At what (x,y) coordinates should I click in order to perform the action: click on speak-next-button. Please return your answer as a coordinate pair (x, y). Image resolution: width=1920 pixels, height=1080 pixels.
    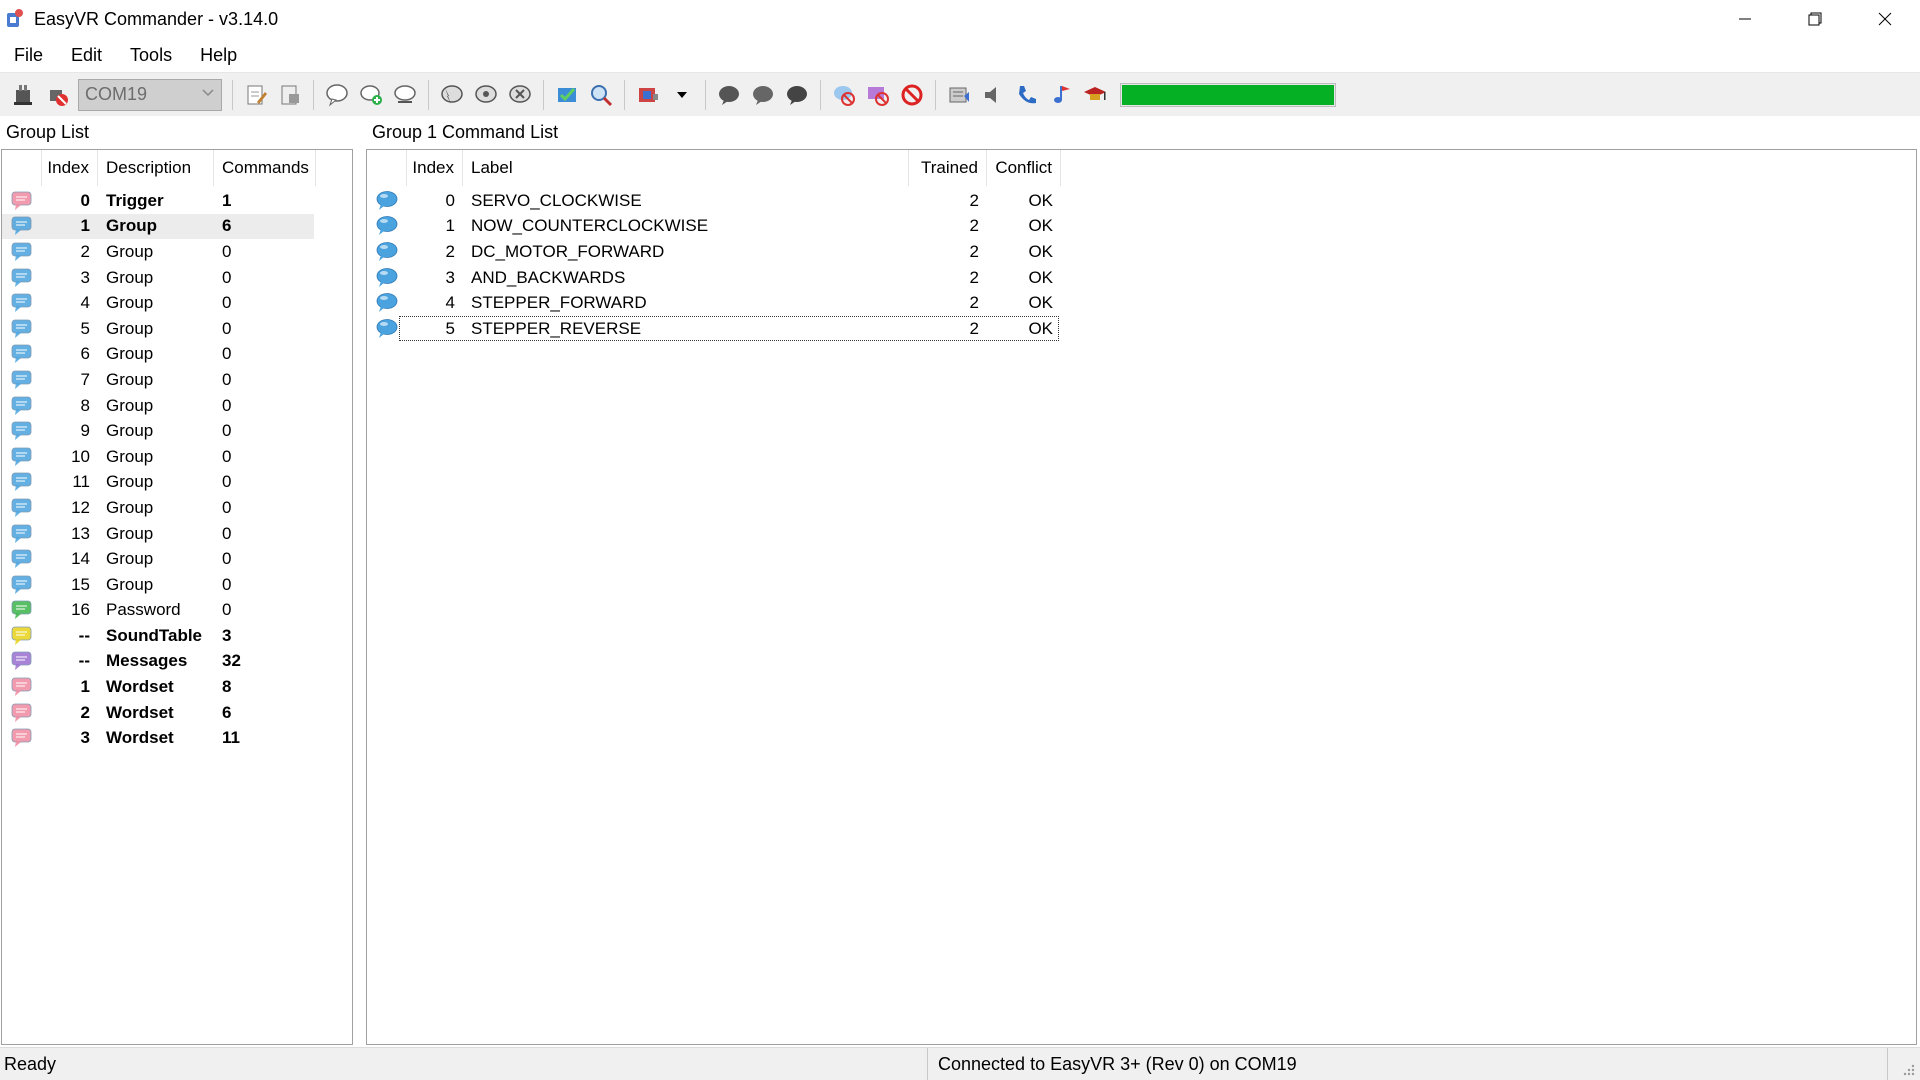
    Looking at the image, I should click on (763, 95).